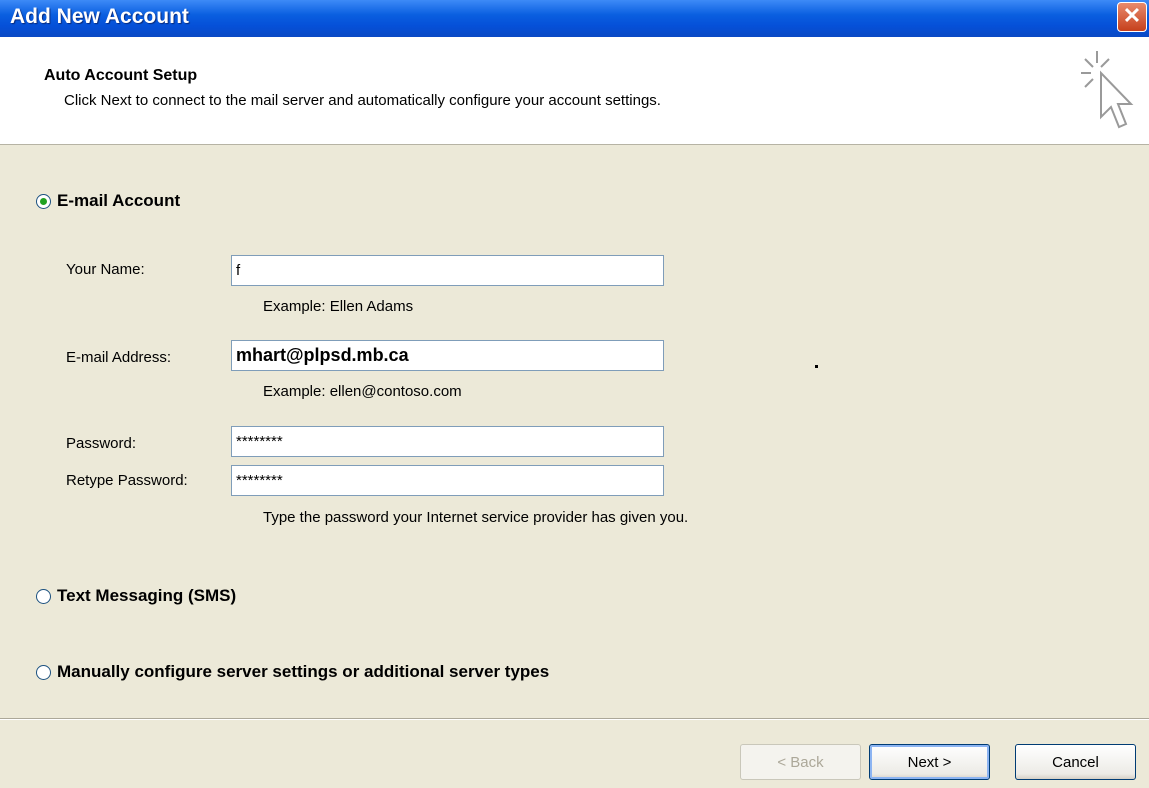 The image size is (1149, 788). What do you see at coordinates (147, 595) in the screenshot?
I see `text-messaging-label: Text Messaging (SMS)` at bounding box center [147, 595].